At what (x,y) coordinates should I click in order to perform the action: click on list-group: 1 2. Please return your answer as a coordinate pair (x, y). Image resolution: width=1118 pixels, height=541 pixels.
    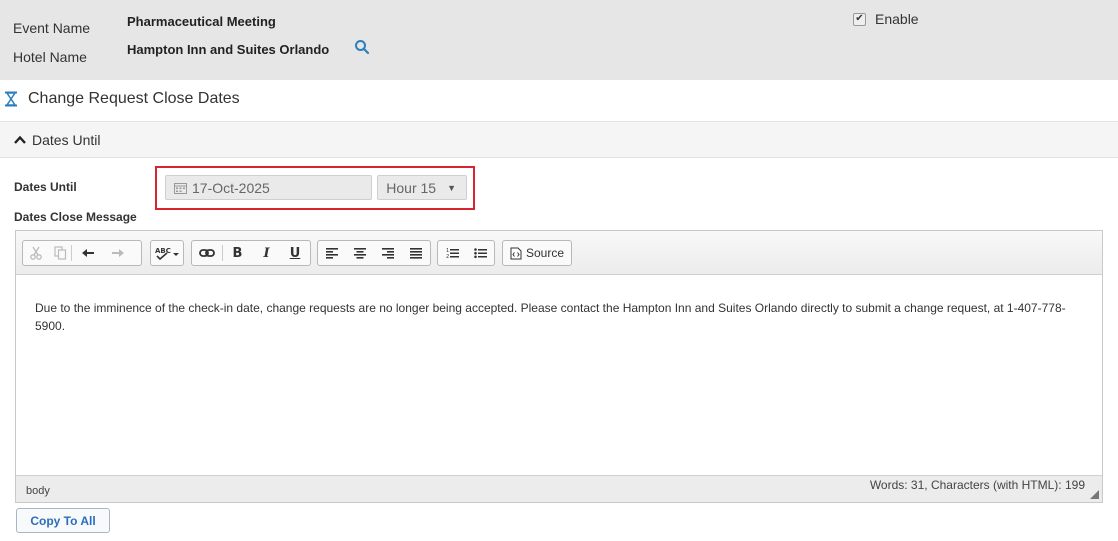
    Looking at the image, I should click on (466, 253).